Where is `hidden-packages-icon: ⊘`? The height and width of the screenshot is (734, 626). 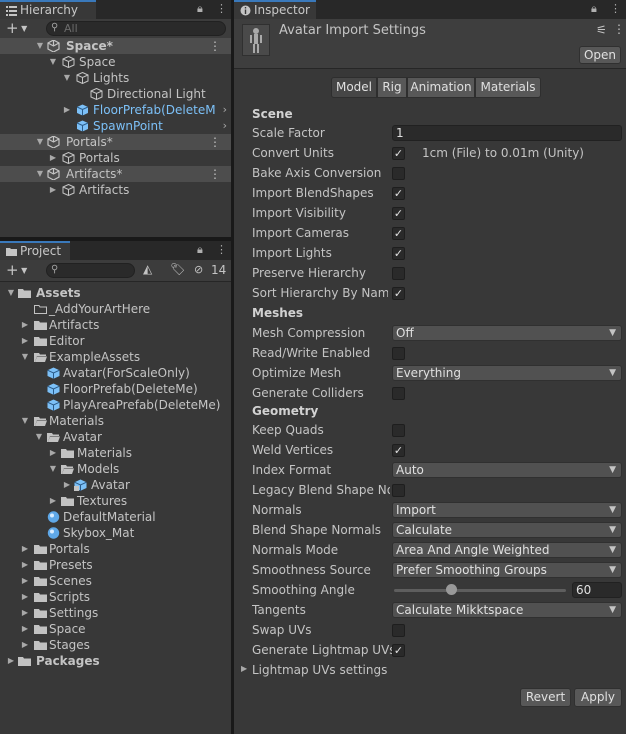 hidden-packages-icon: ⊘ is located at coordinates (198, 269).